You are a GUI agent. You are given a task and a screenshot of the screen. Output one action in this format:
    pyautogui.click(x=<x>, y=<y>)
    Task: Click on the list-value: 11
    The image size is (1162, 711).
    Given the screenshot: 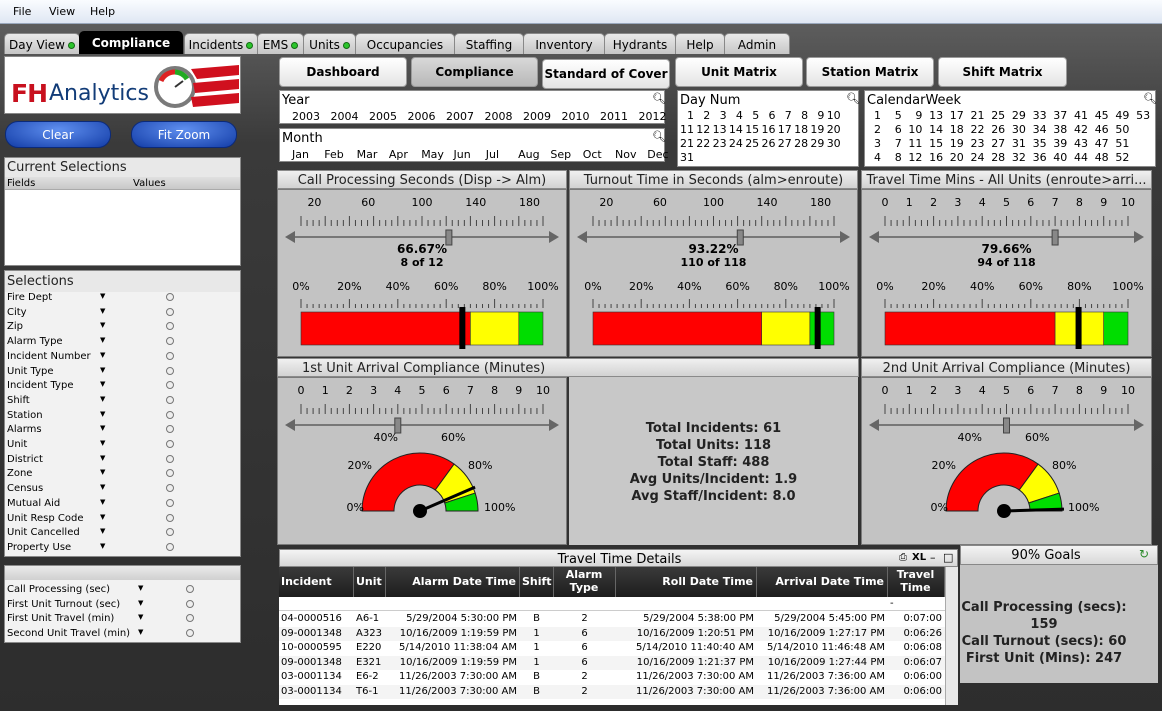 What is the action you would take?
    pyautogui.click(x=685, y=129)
    